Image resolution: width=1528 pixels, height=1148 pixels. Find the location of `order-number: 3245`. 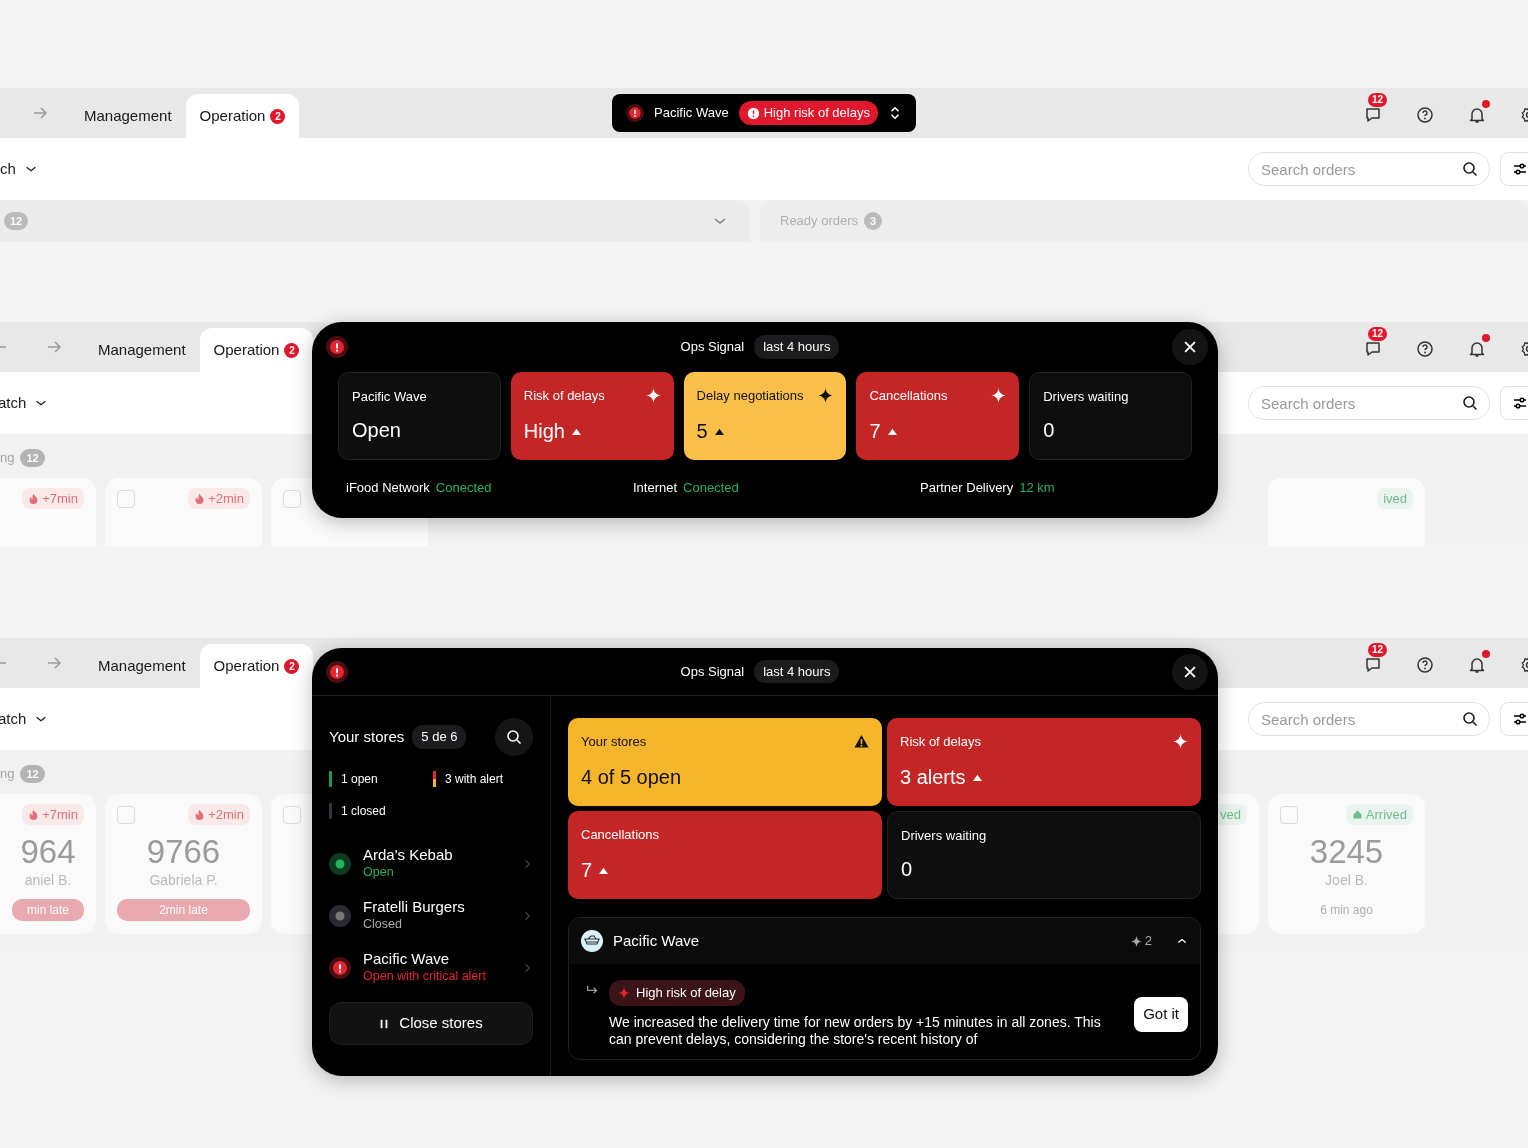

order-number: 3245 is located at coordinates (1346, 851).